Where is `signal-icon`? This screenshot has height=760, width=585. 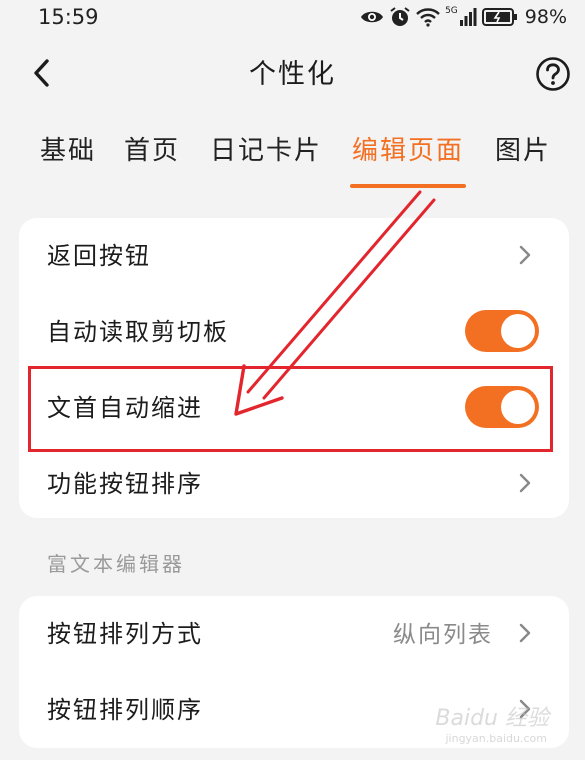
signal-icon is located at coordinates (468, 17).